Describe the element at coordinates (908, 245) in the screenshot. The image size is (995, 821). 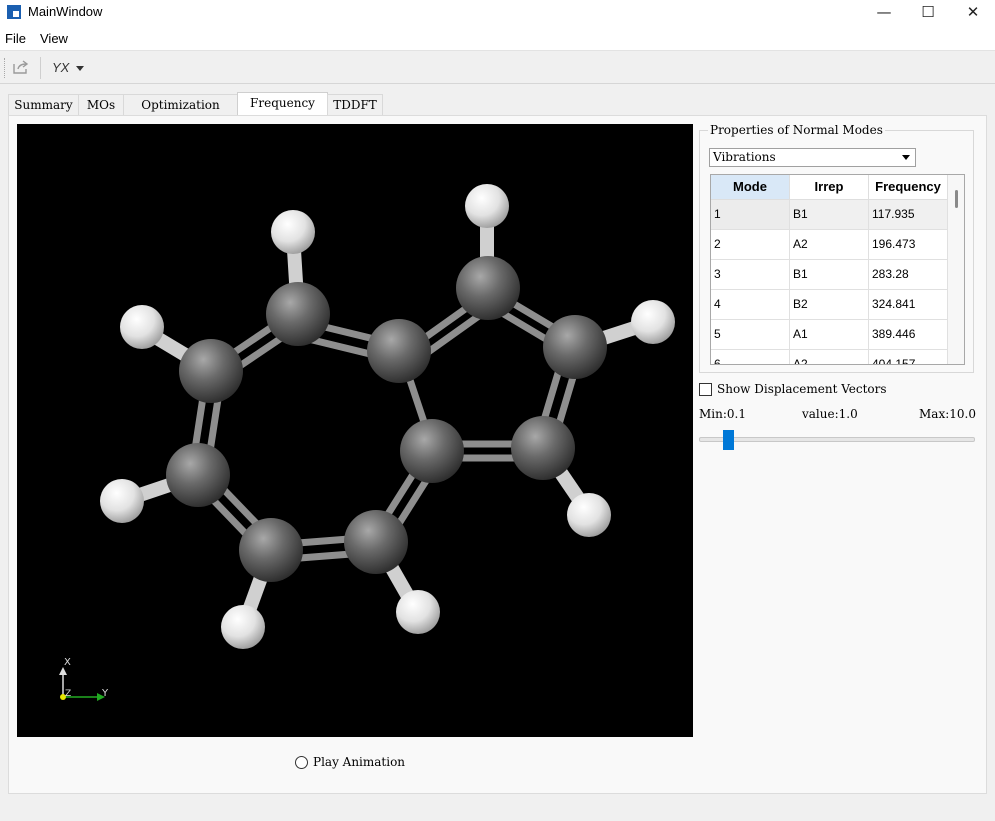
I see `cell-frequency: 196.473` at that location.